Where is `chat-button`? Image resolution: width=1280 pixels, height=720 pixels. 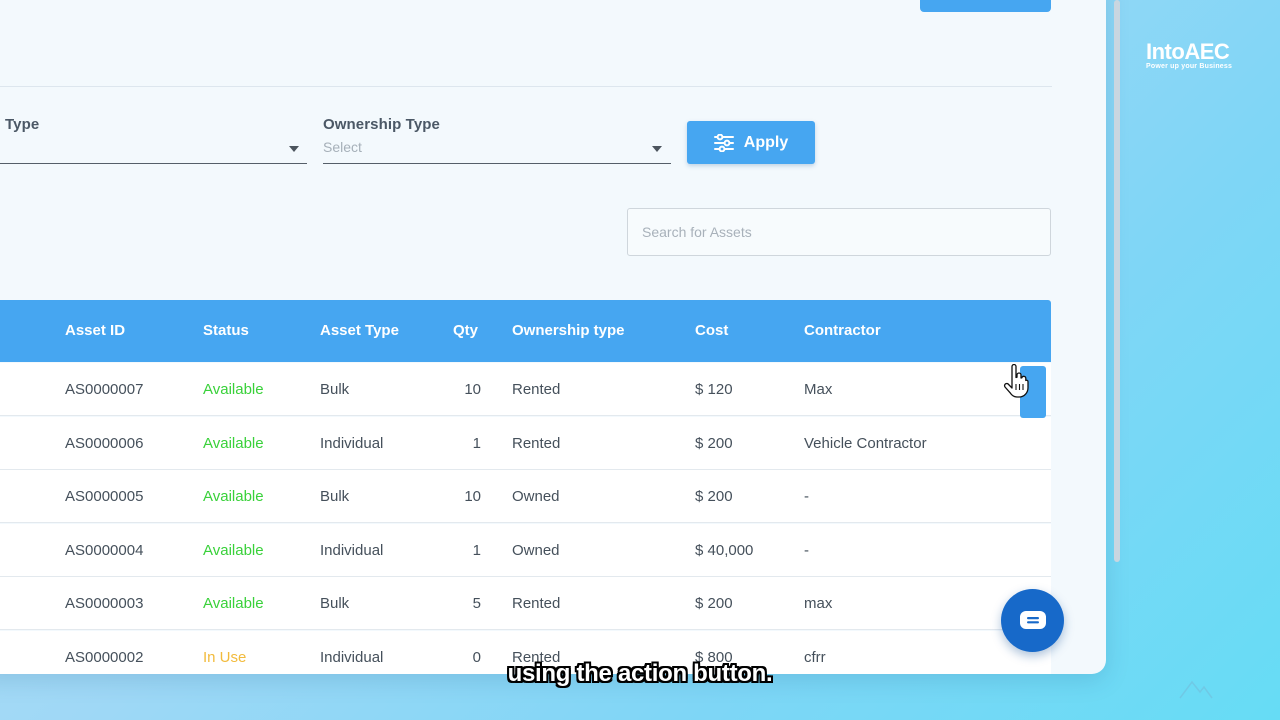
chat-button is located at coordinates (1032, 620).